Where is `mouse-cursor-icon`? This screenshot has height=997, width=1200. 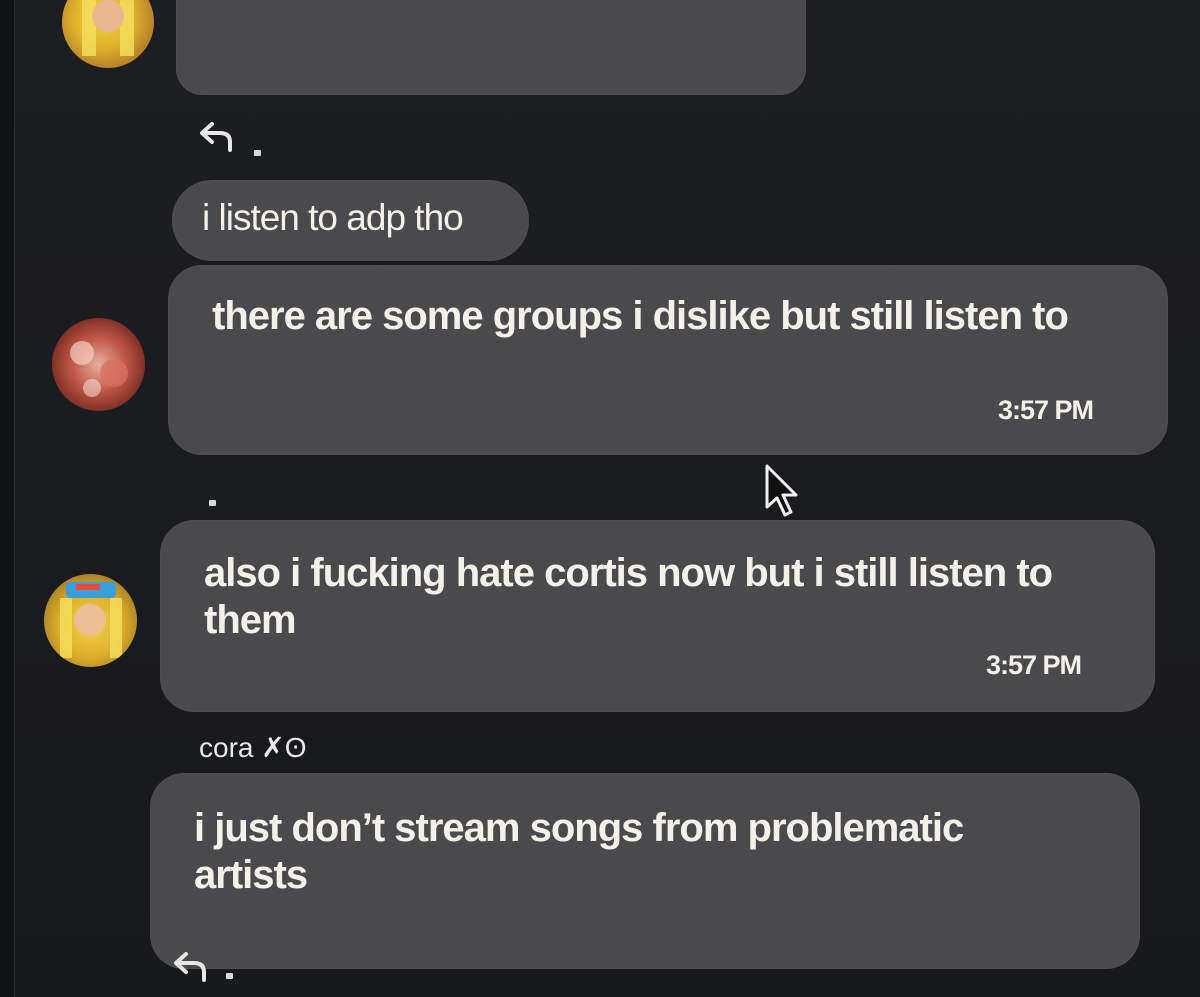 mouse-cursor-icon is located at coordinates (782, 494).